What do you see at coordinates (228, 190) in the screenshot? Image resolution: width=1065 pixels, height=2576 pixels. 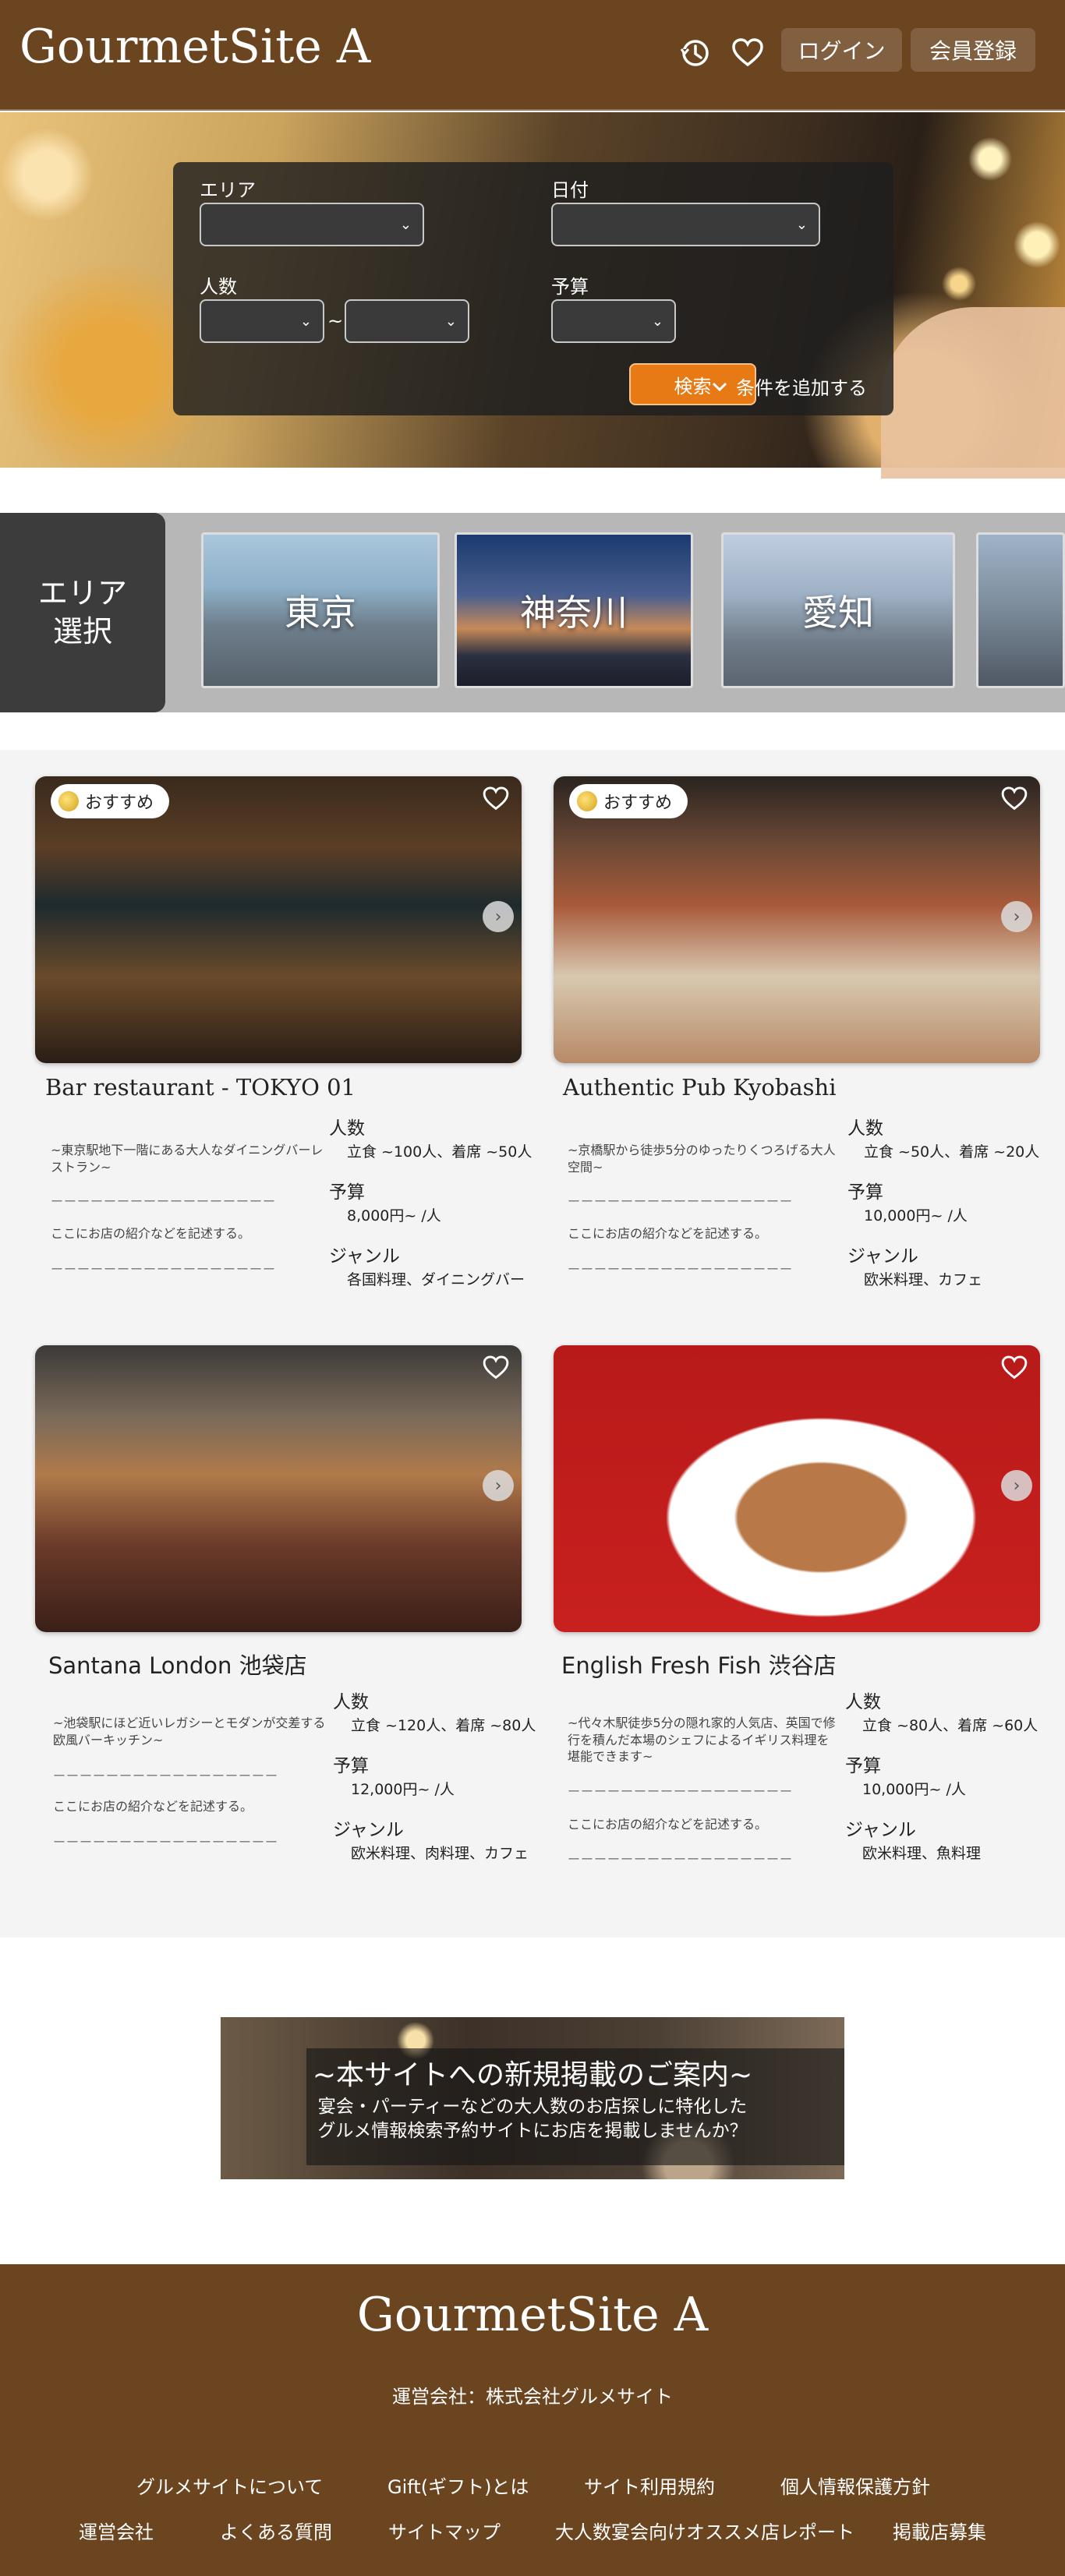 I see `area-label: エリア` at bounding box center [228, 190].